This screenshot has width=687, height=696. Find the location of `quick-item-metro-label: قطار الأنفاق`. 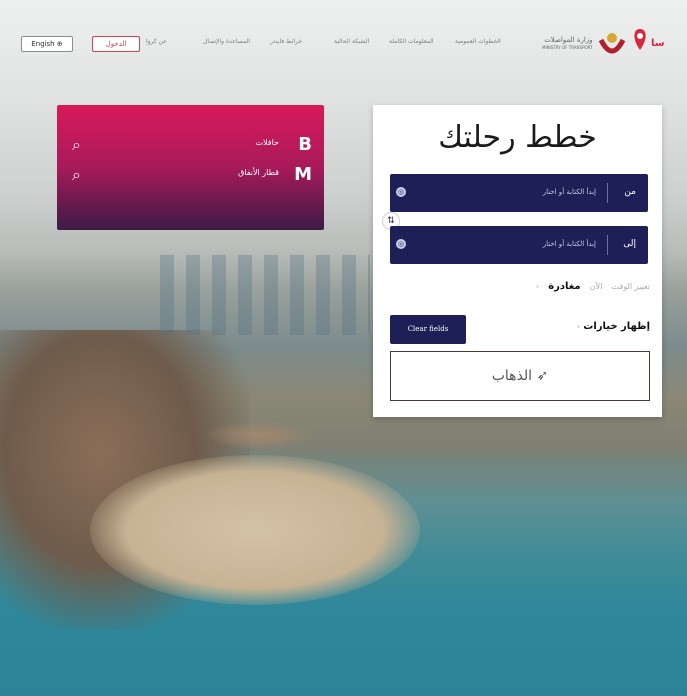

quick-item-metro-label: قطار الأنفاق is located at coordinates (258, 172).